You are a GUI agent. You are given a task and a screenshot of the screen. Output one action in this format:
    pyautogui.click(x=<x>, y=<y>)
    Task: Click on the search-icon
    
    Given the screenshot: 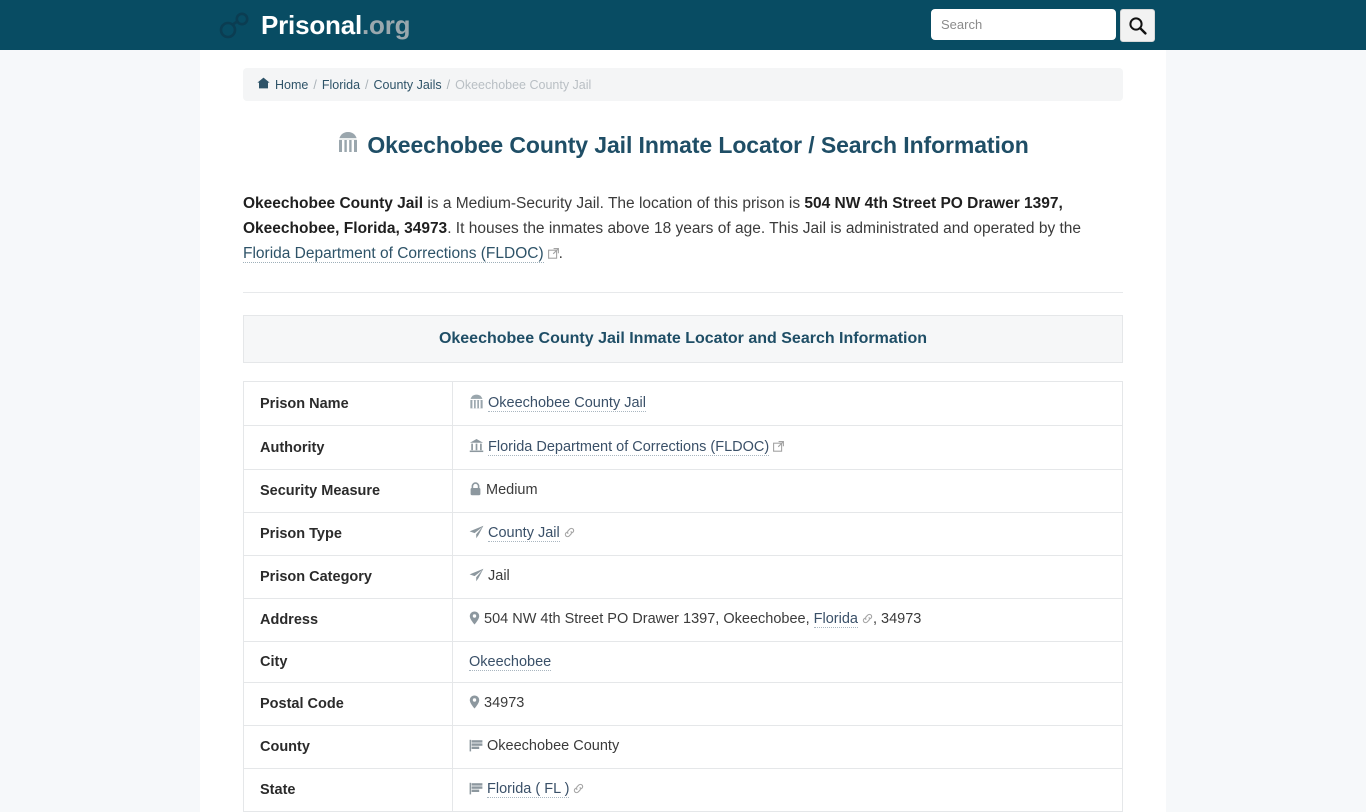 What is the action you would take?
    pyautogui.click(x=1137, y=25)
    